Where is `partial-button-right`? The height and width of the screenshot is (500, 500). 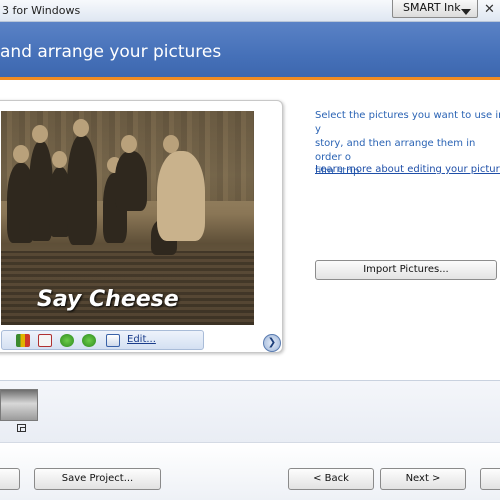
partial-button-right is located at coordinates (490, 479).